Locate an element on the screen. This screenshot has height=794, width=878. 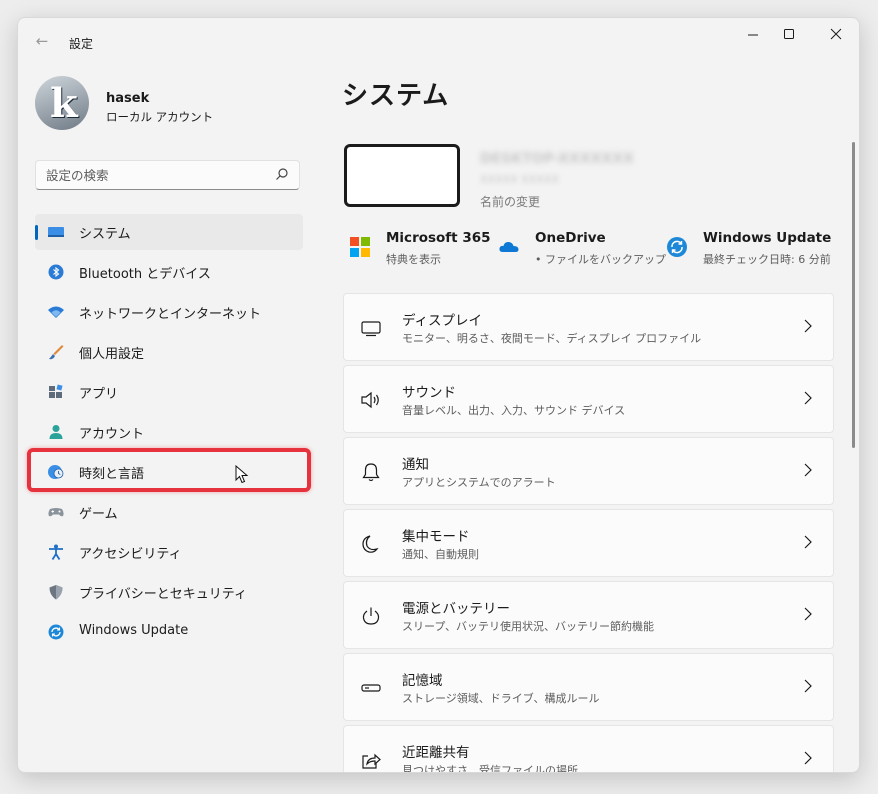
sidebar-item-accessibility: アクセシビリティ is located at coordinates (169, 552).